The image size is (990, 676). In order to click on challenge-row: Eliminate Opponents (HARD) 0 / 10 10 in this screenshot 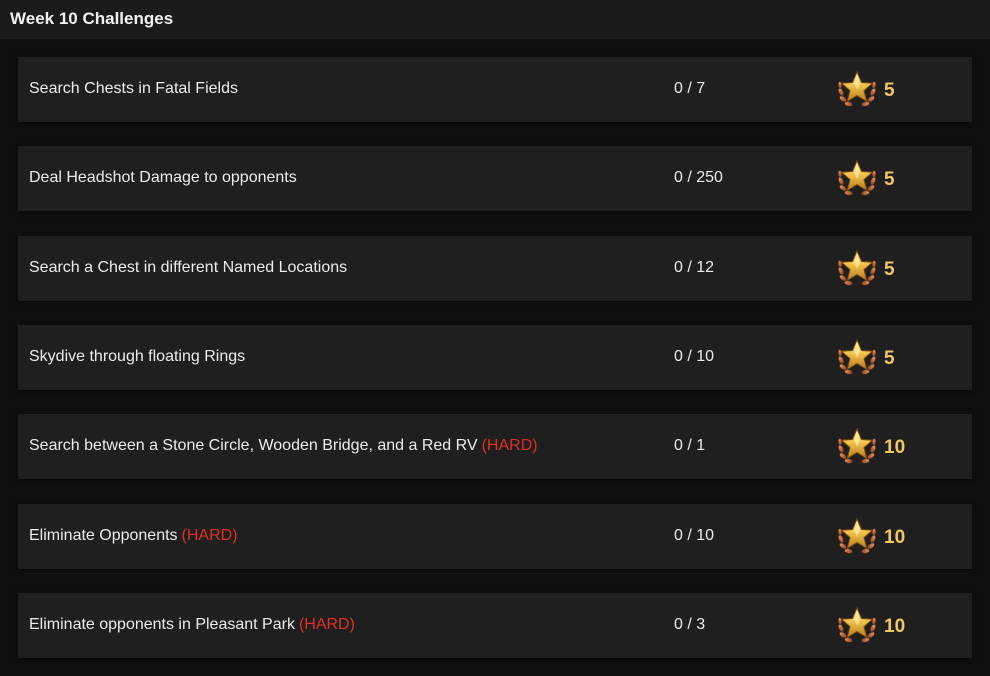, I will do `click(495, 536)`.